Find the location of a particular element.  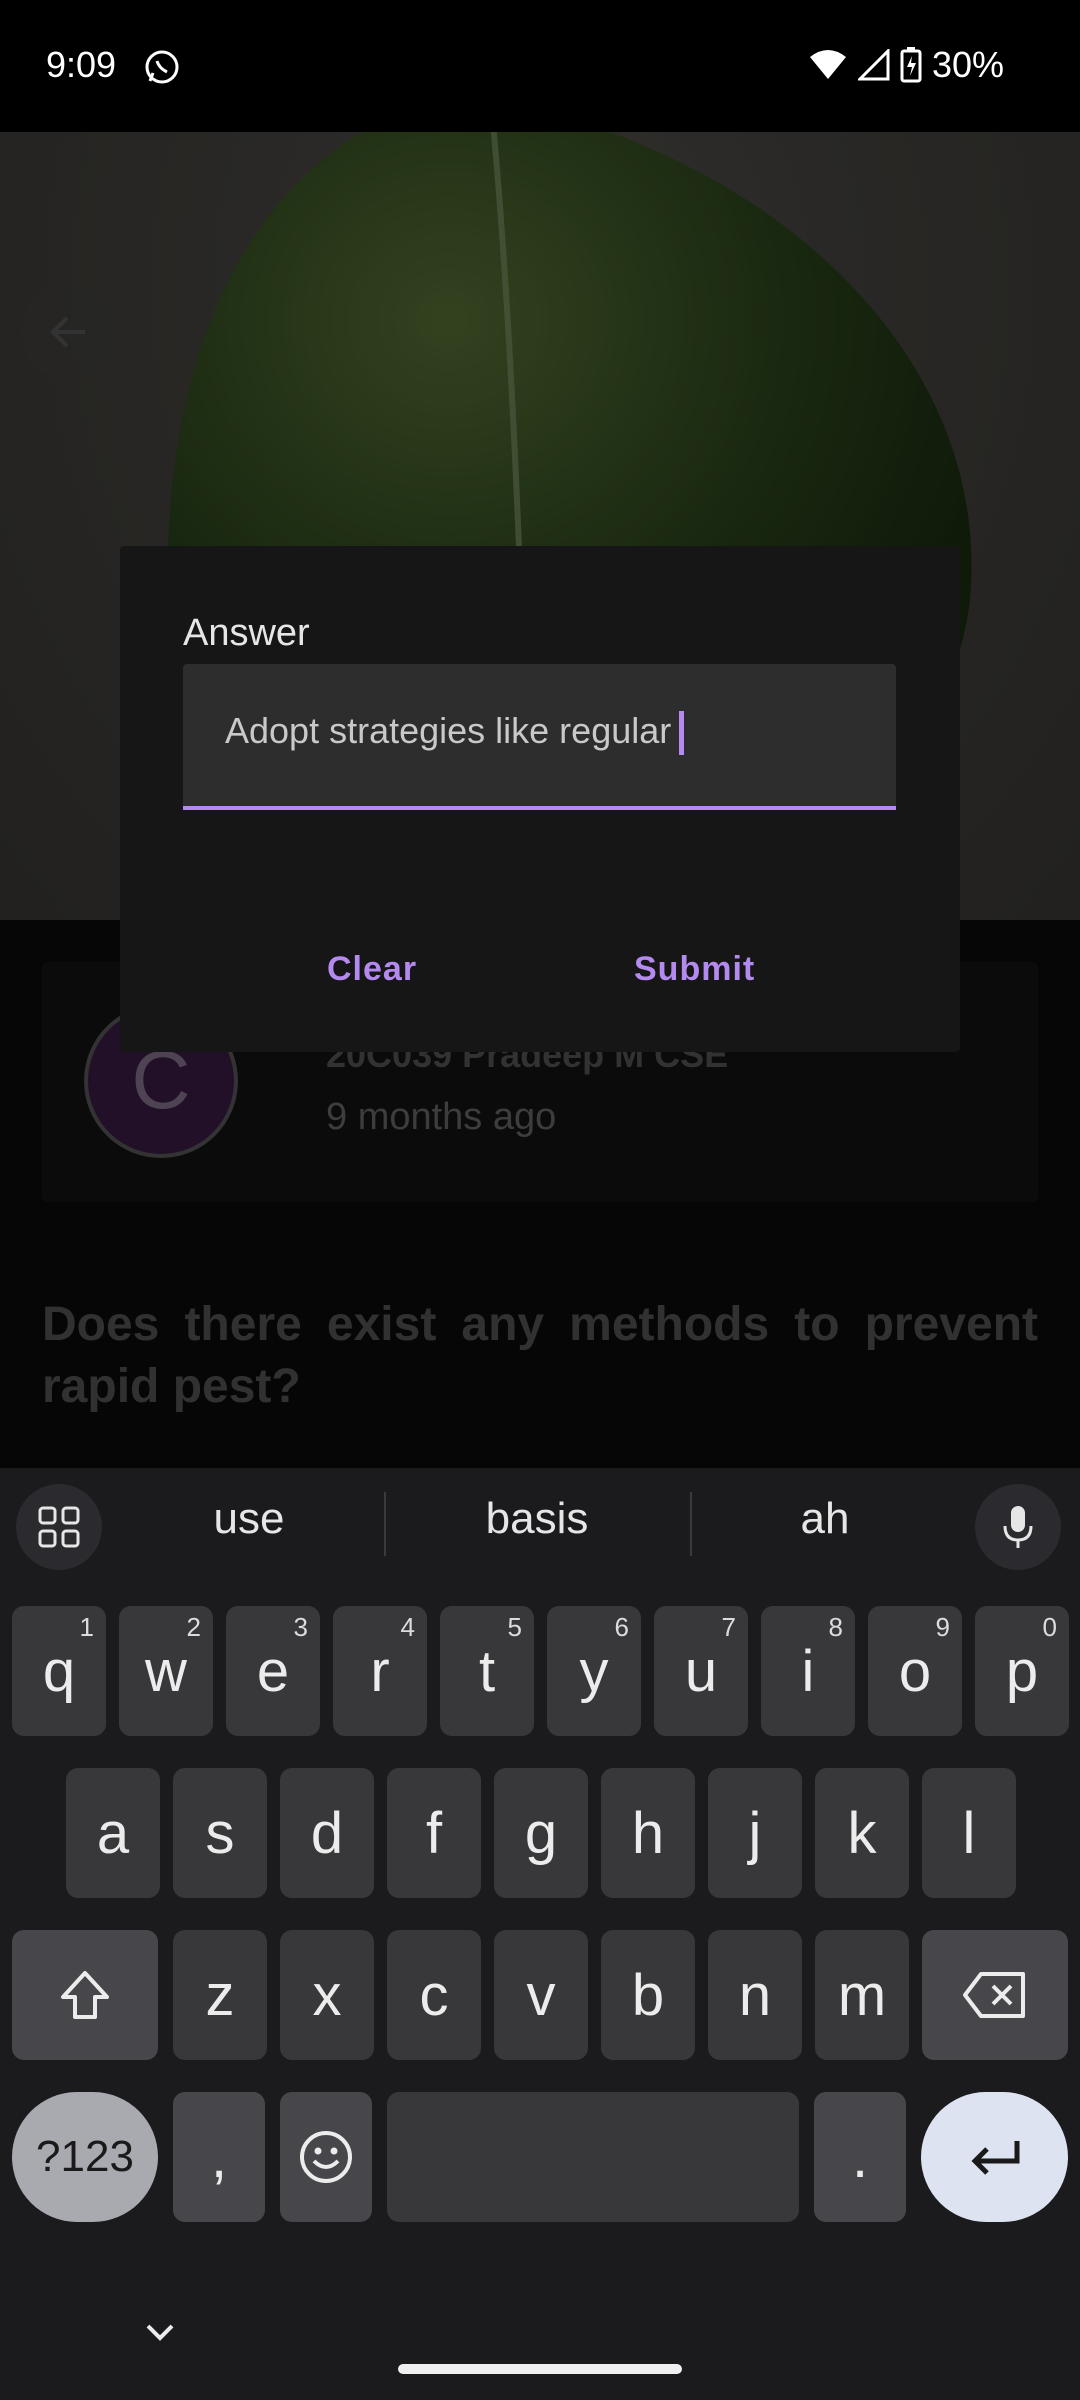

key-hint: 7 is located at coordinates (728, 1627).